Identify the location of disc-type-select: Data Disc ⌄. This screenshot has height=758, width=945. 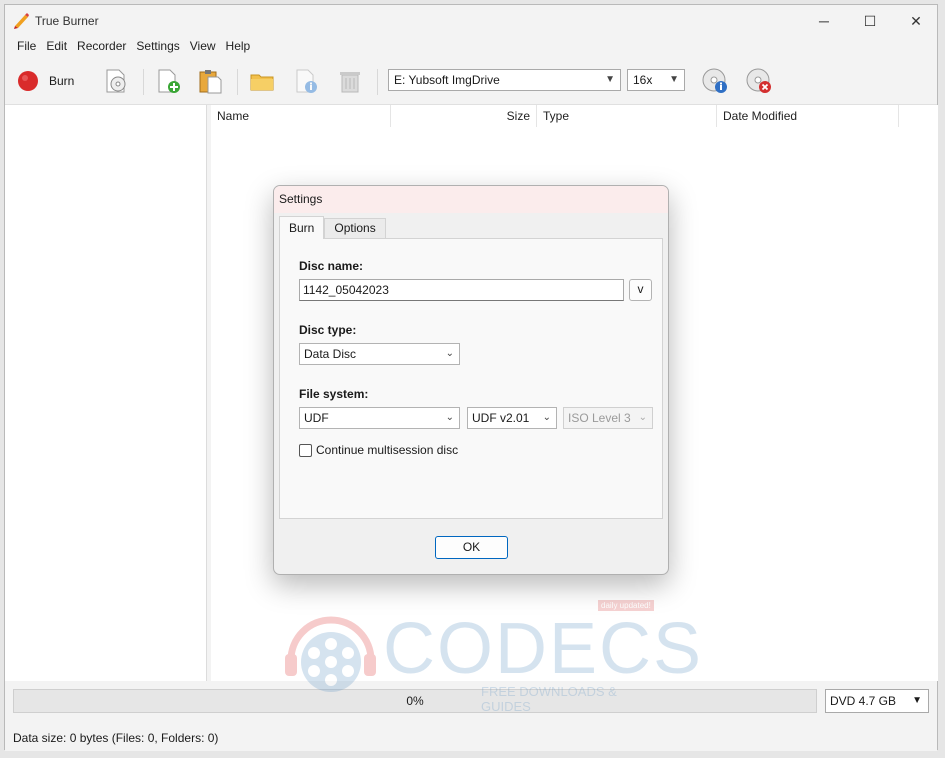
(379, 354).